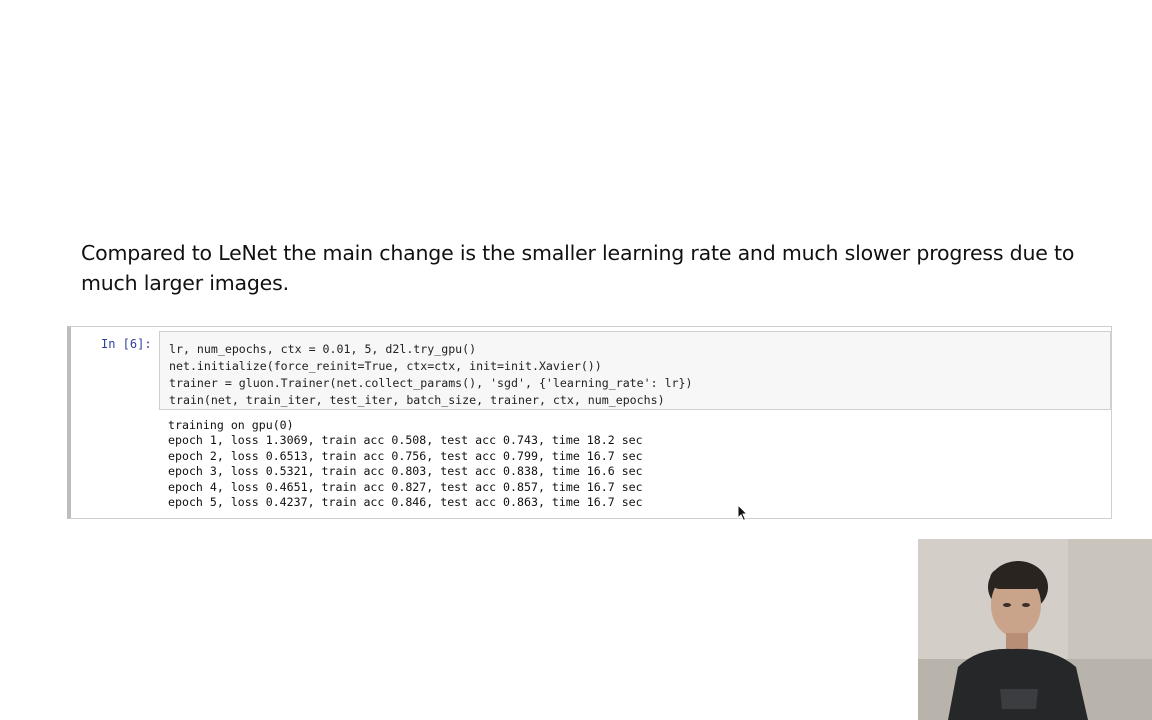  I want to click on mouse-pointer-icon, so click(743, 513).